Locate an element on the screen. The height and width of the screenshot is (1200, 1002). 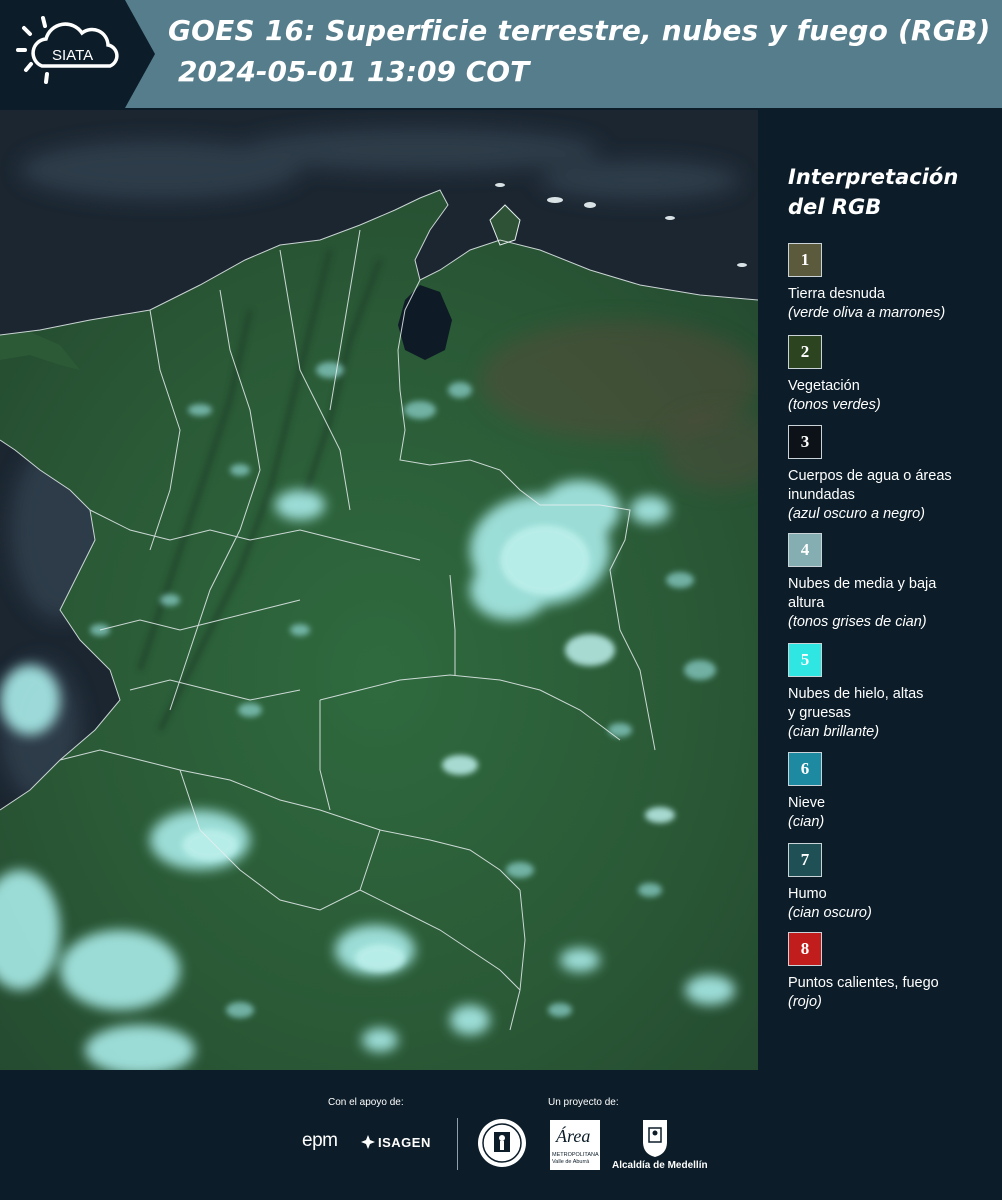
legend-title: Interpretación del RGB is located at coordinates (873, 192).